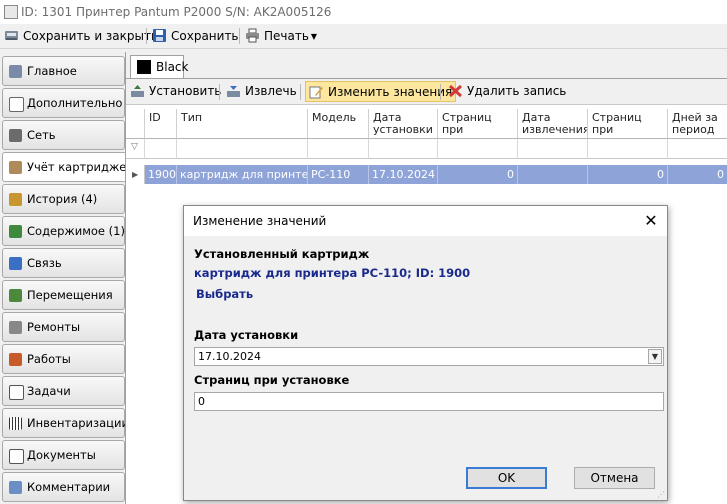  I want to click on sidebar-item-comments: Комментарии, so click(63, 487).